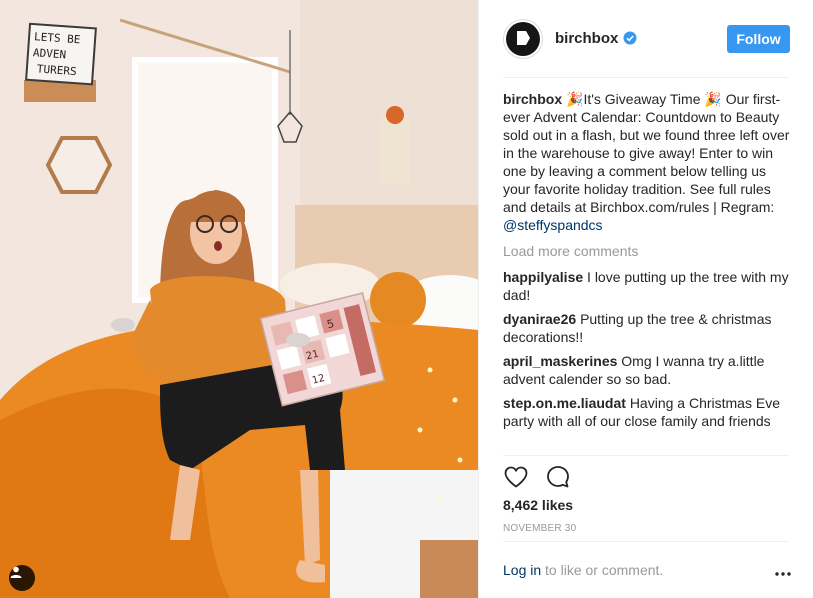 The image size is (813, 598). Describe the element at coordinates (646, 39) in the screenshot. I see `post-header: birchbox Follow` at that location.